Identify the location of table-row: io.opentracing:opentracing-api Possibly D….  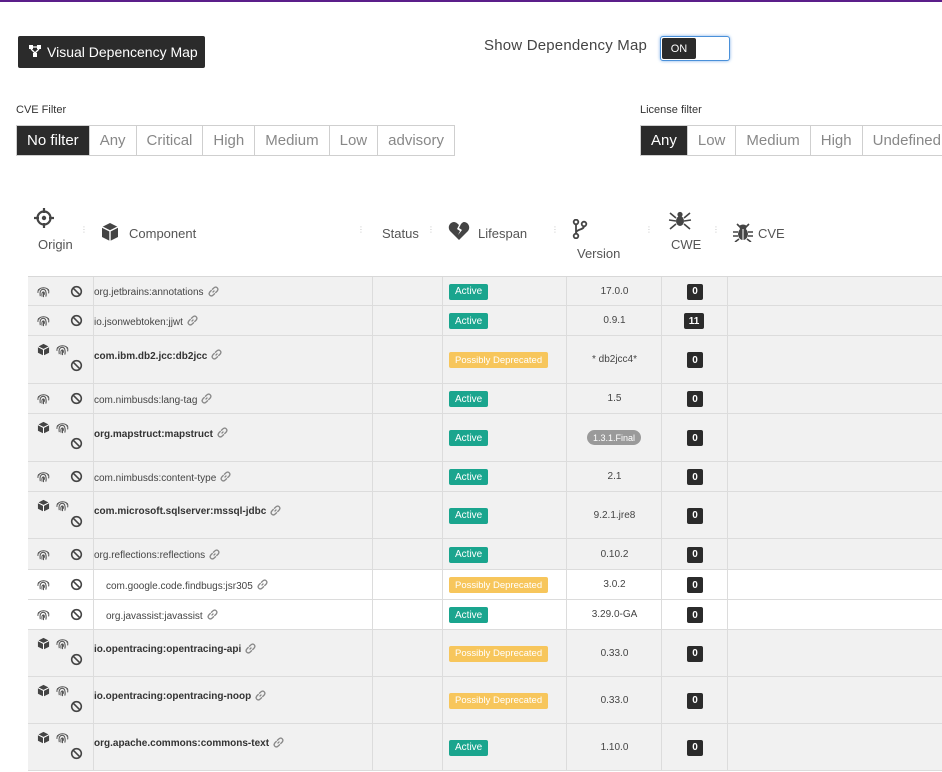
(485, 653).